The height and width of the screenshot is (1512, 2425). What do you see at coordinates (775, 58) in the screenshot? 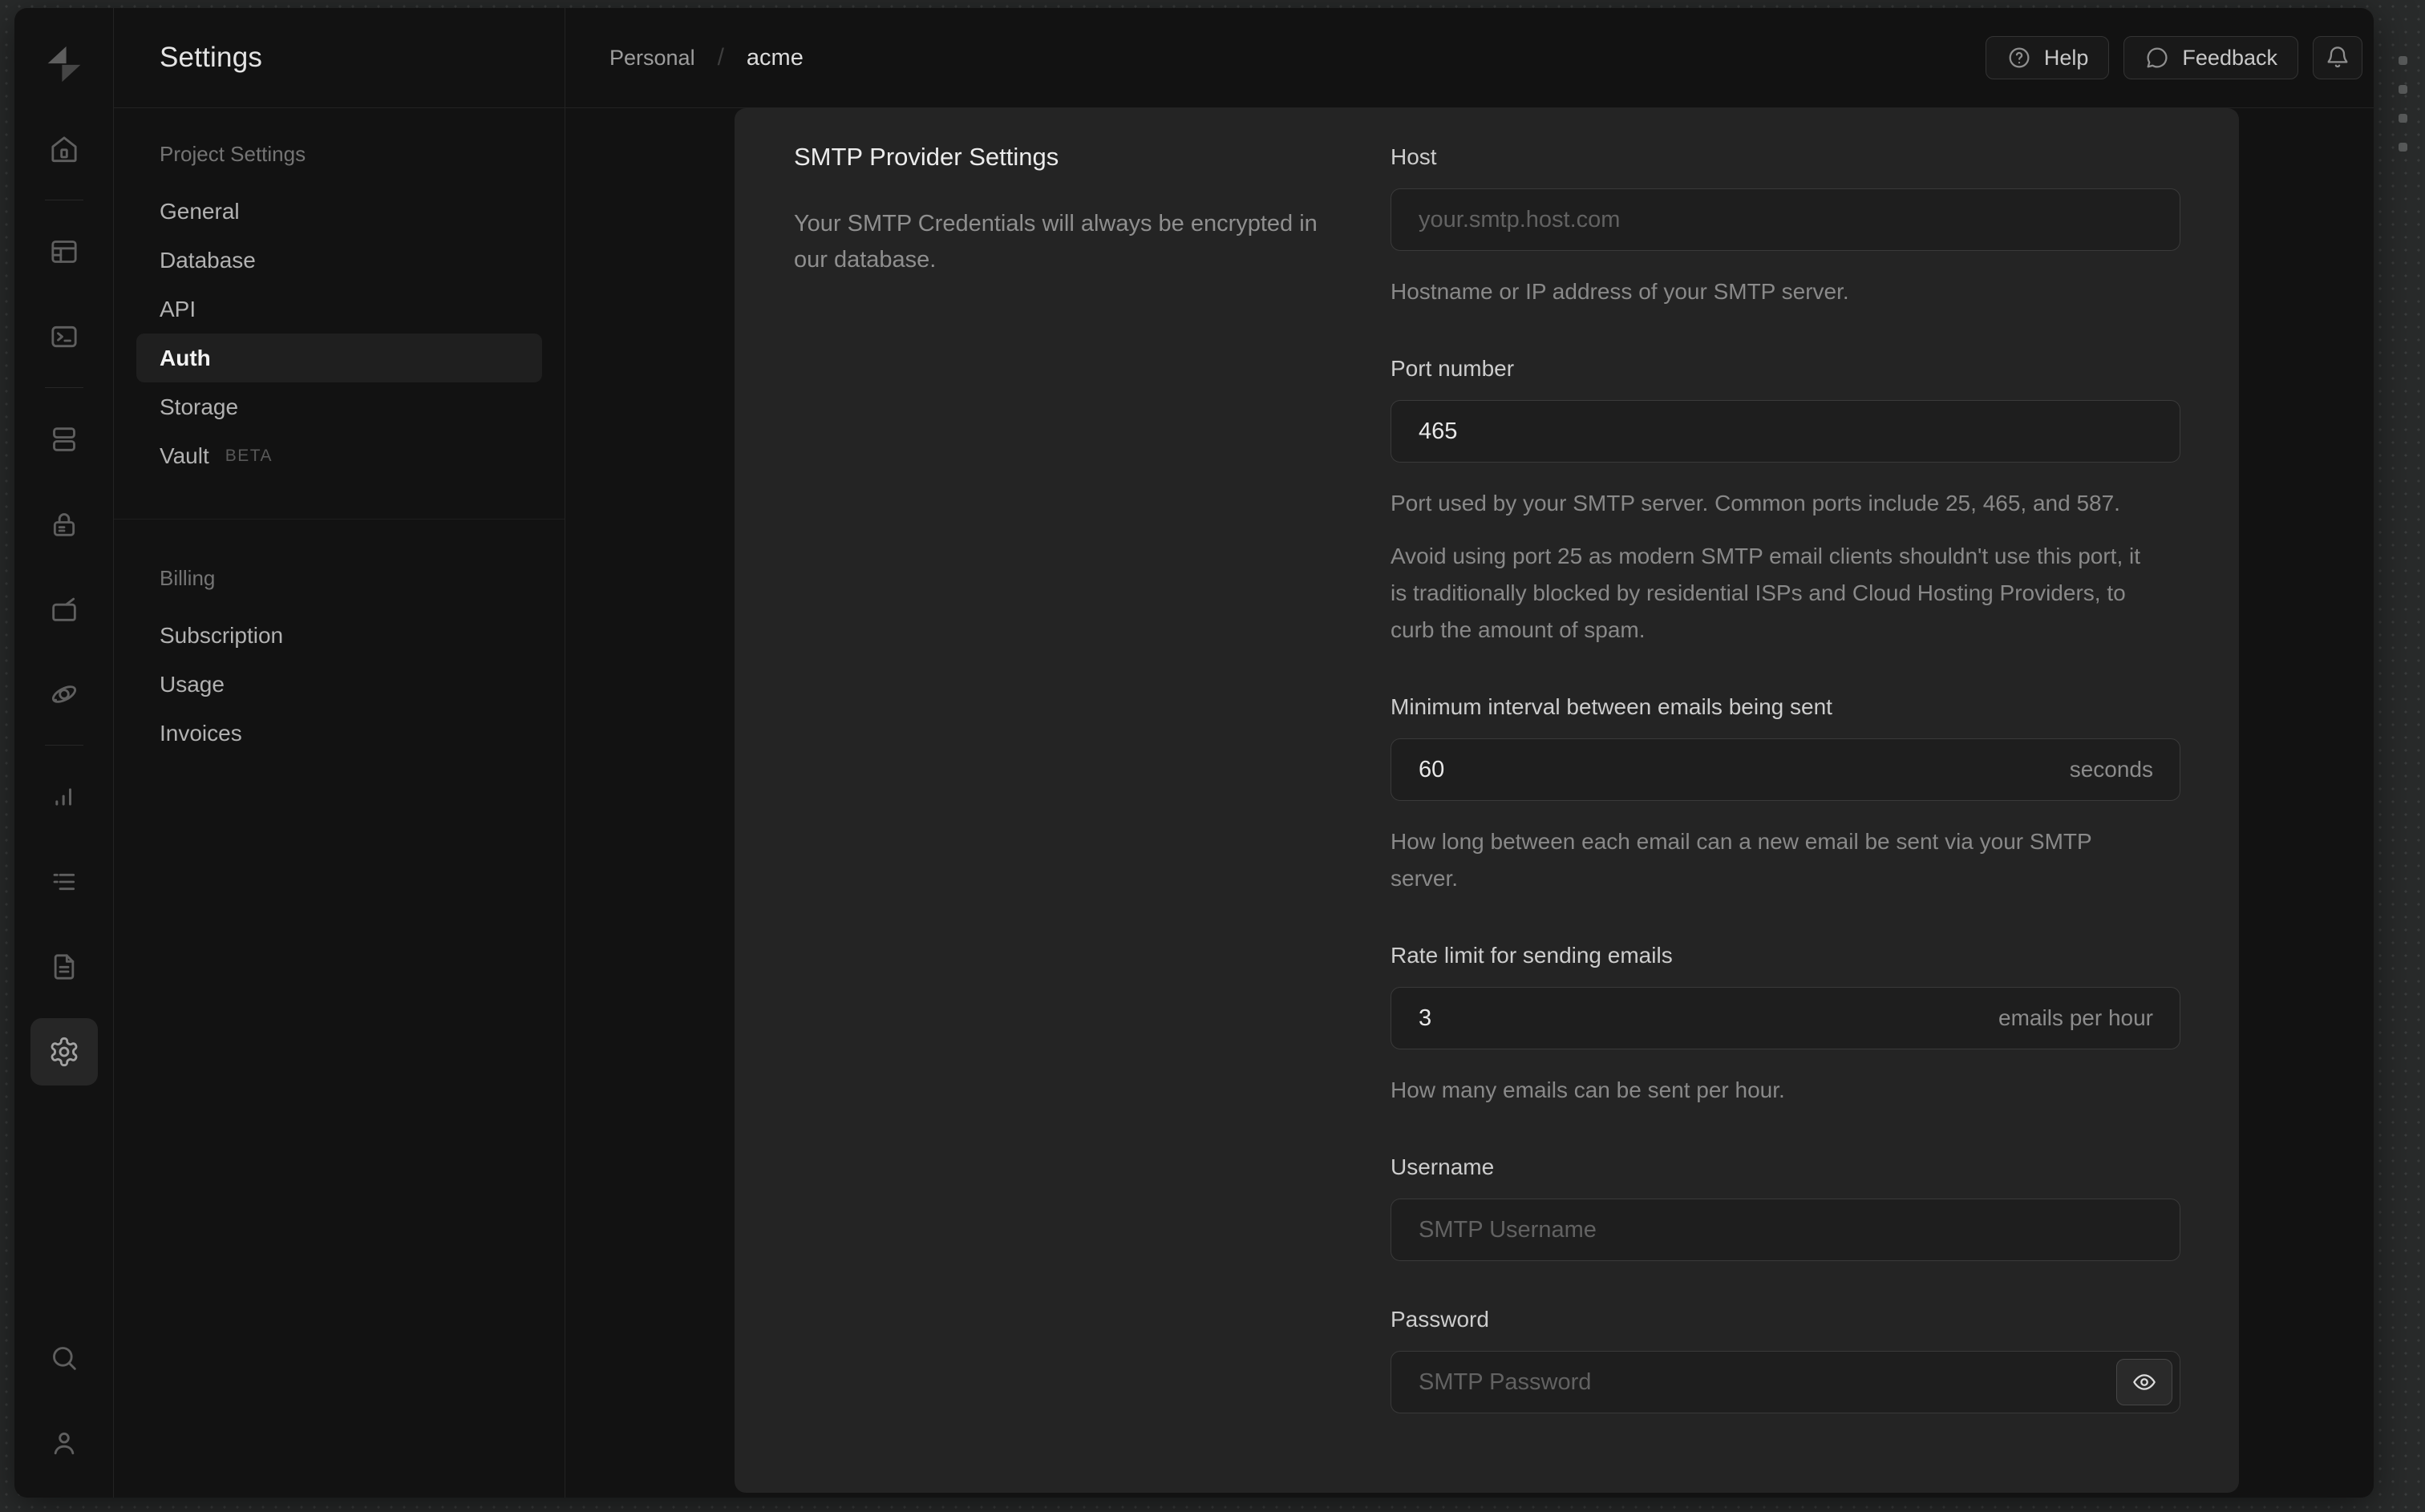
I see `breadcrumb-project: acme` at bounding box center [775, 58].